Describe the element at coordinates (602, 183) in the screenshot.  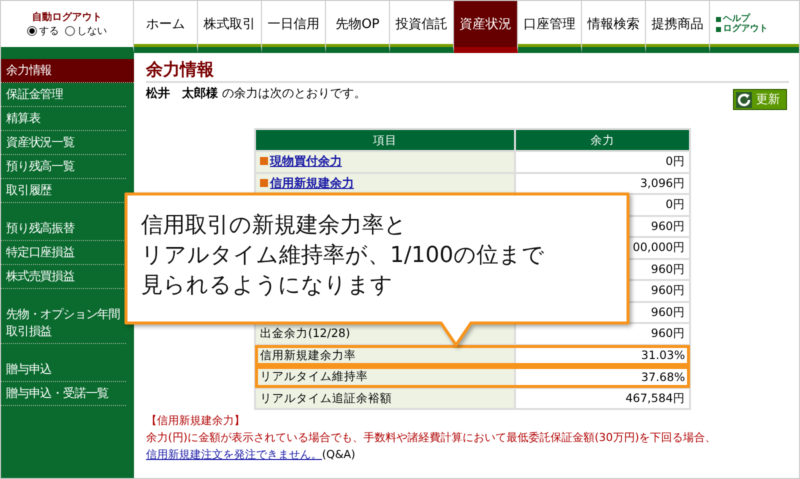
I see `table-cell: 3,096円` at that location.